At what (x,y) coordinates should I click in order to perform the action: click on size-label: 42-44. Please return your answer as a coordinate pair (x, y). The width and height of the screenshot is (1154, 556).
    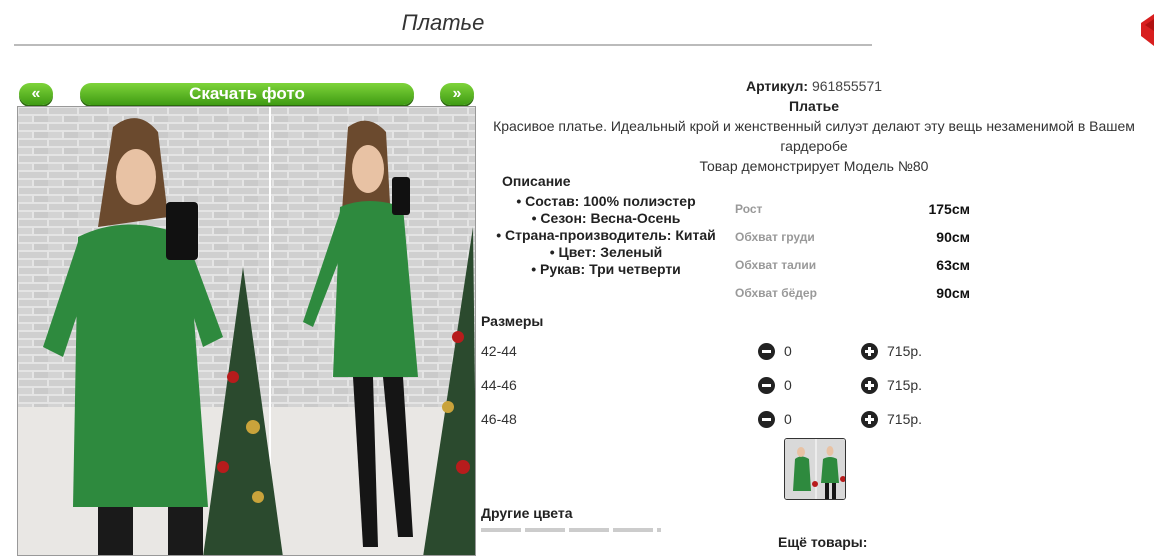
    Looking at the image, I should click on (499, 351).